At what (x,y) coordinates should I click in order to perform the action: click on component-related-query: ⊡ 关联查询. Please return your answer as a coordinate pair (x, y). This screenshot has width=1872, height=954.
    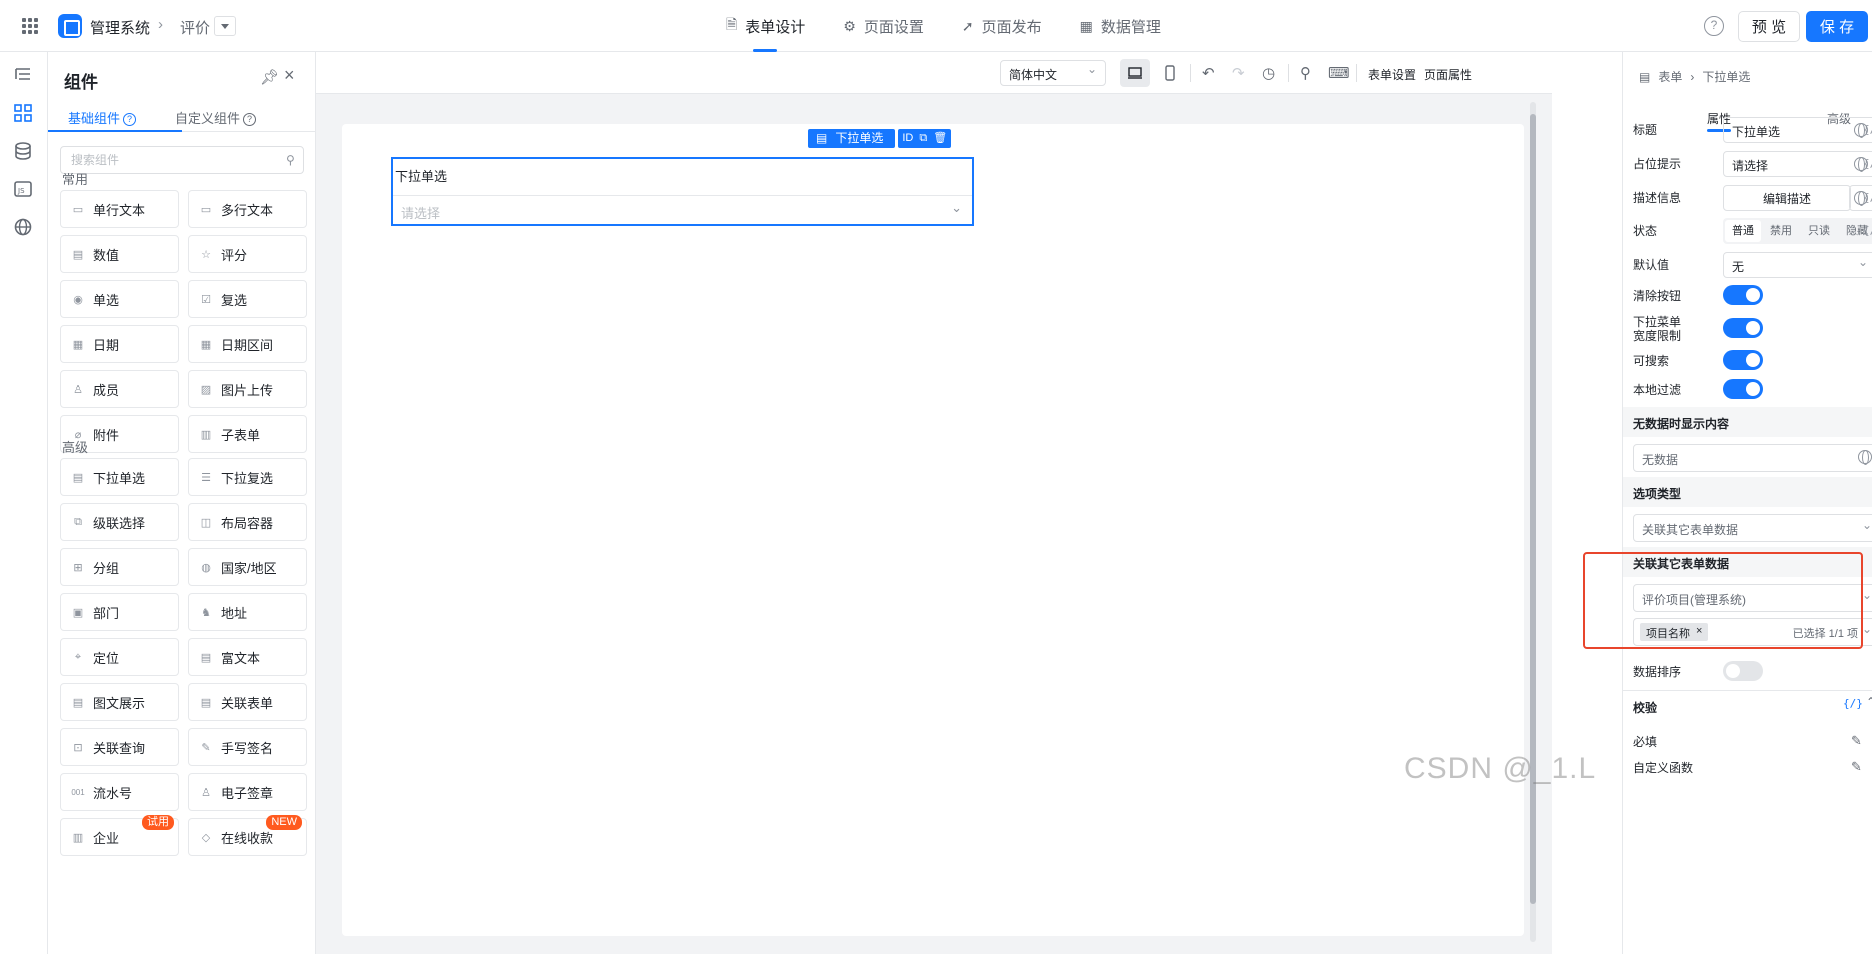
    Looking at the image, I should click on (119, 747).